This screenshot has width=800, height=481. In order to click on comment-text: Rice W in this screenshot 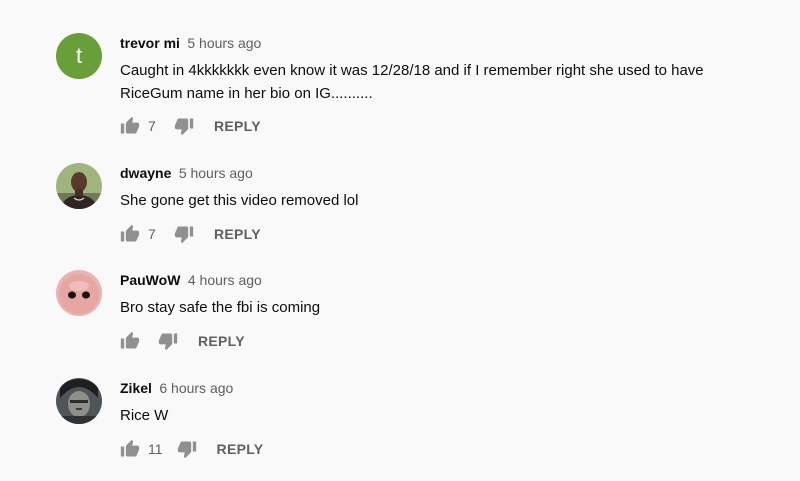, I will do `click(144, 415)`.